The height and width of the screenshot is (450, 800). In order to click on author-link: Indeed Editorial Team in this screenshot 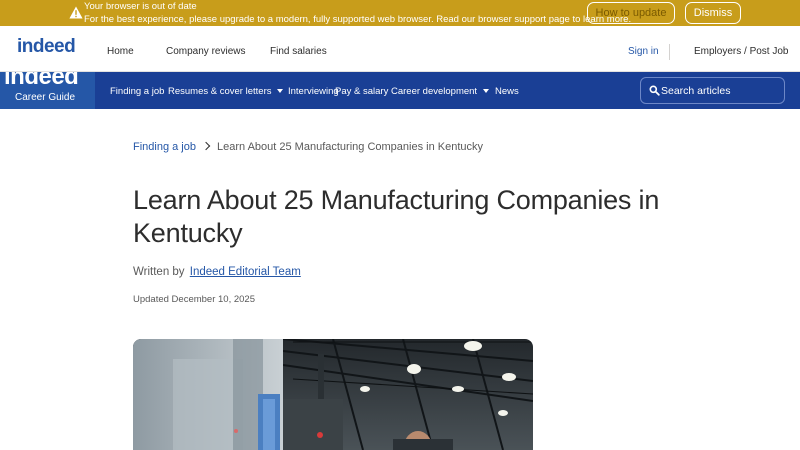, I will do `click(245, 272)`.